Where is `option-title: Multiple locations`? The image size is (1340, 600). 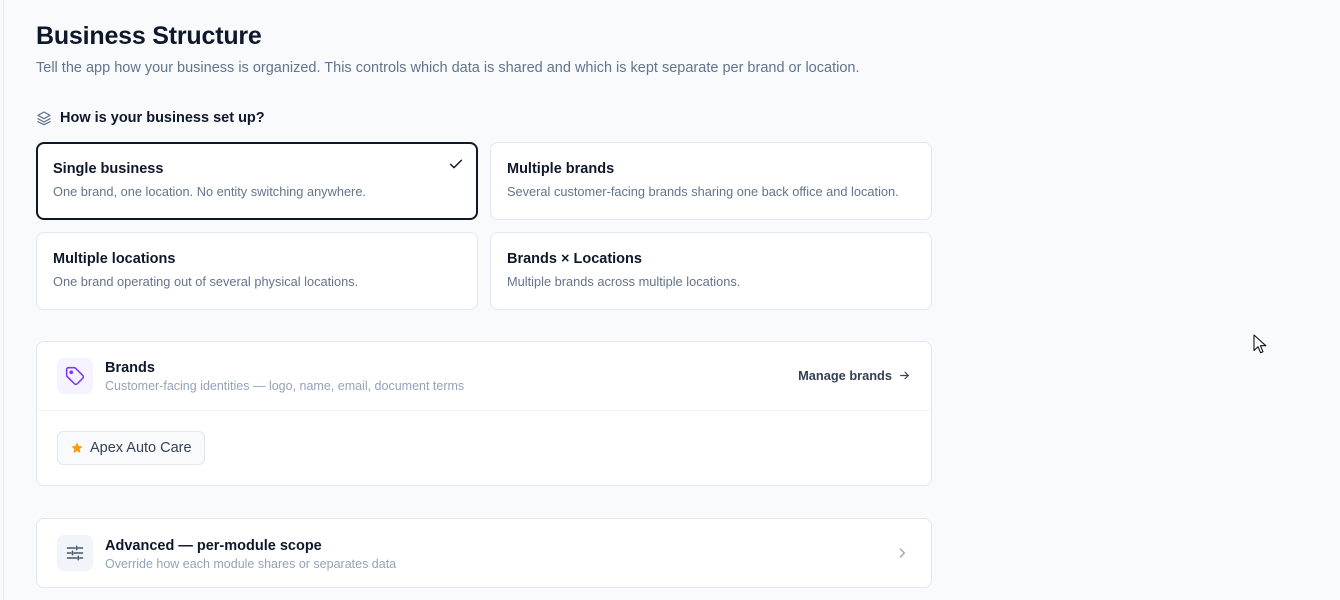 option-title: Multiple locations is located at coordinates (114, 259).